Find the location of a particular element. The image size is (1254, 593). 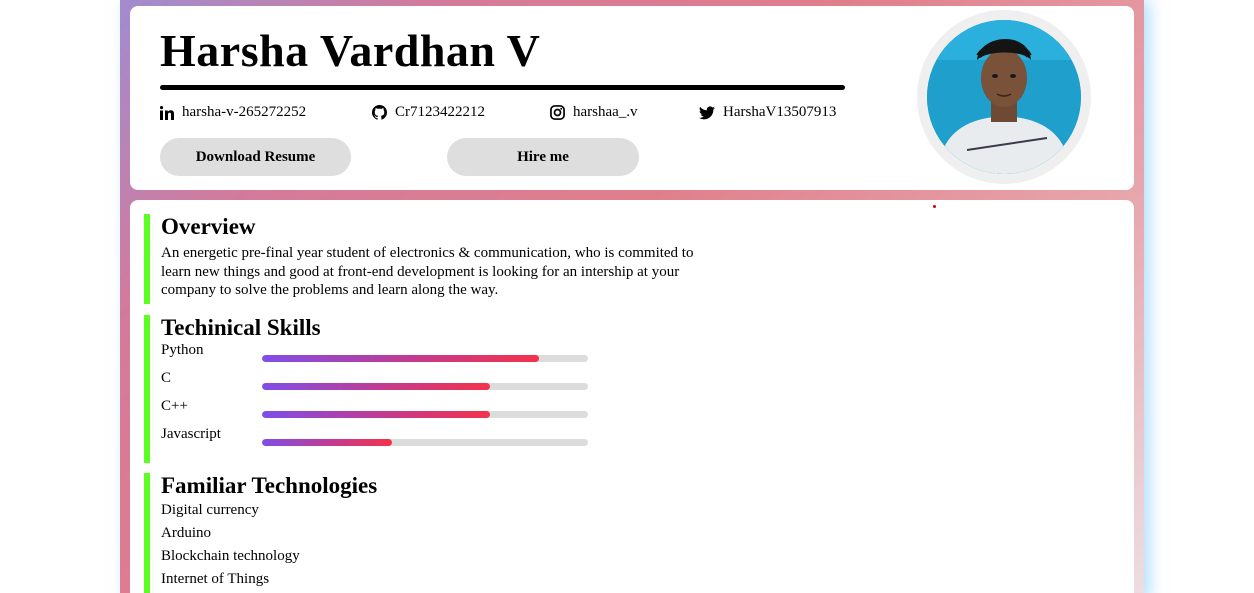

github-link: Cr7123422212 is located at coordinates (428, 112).